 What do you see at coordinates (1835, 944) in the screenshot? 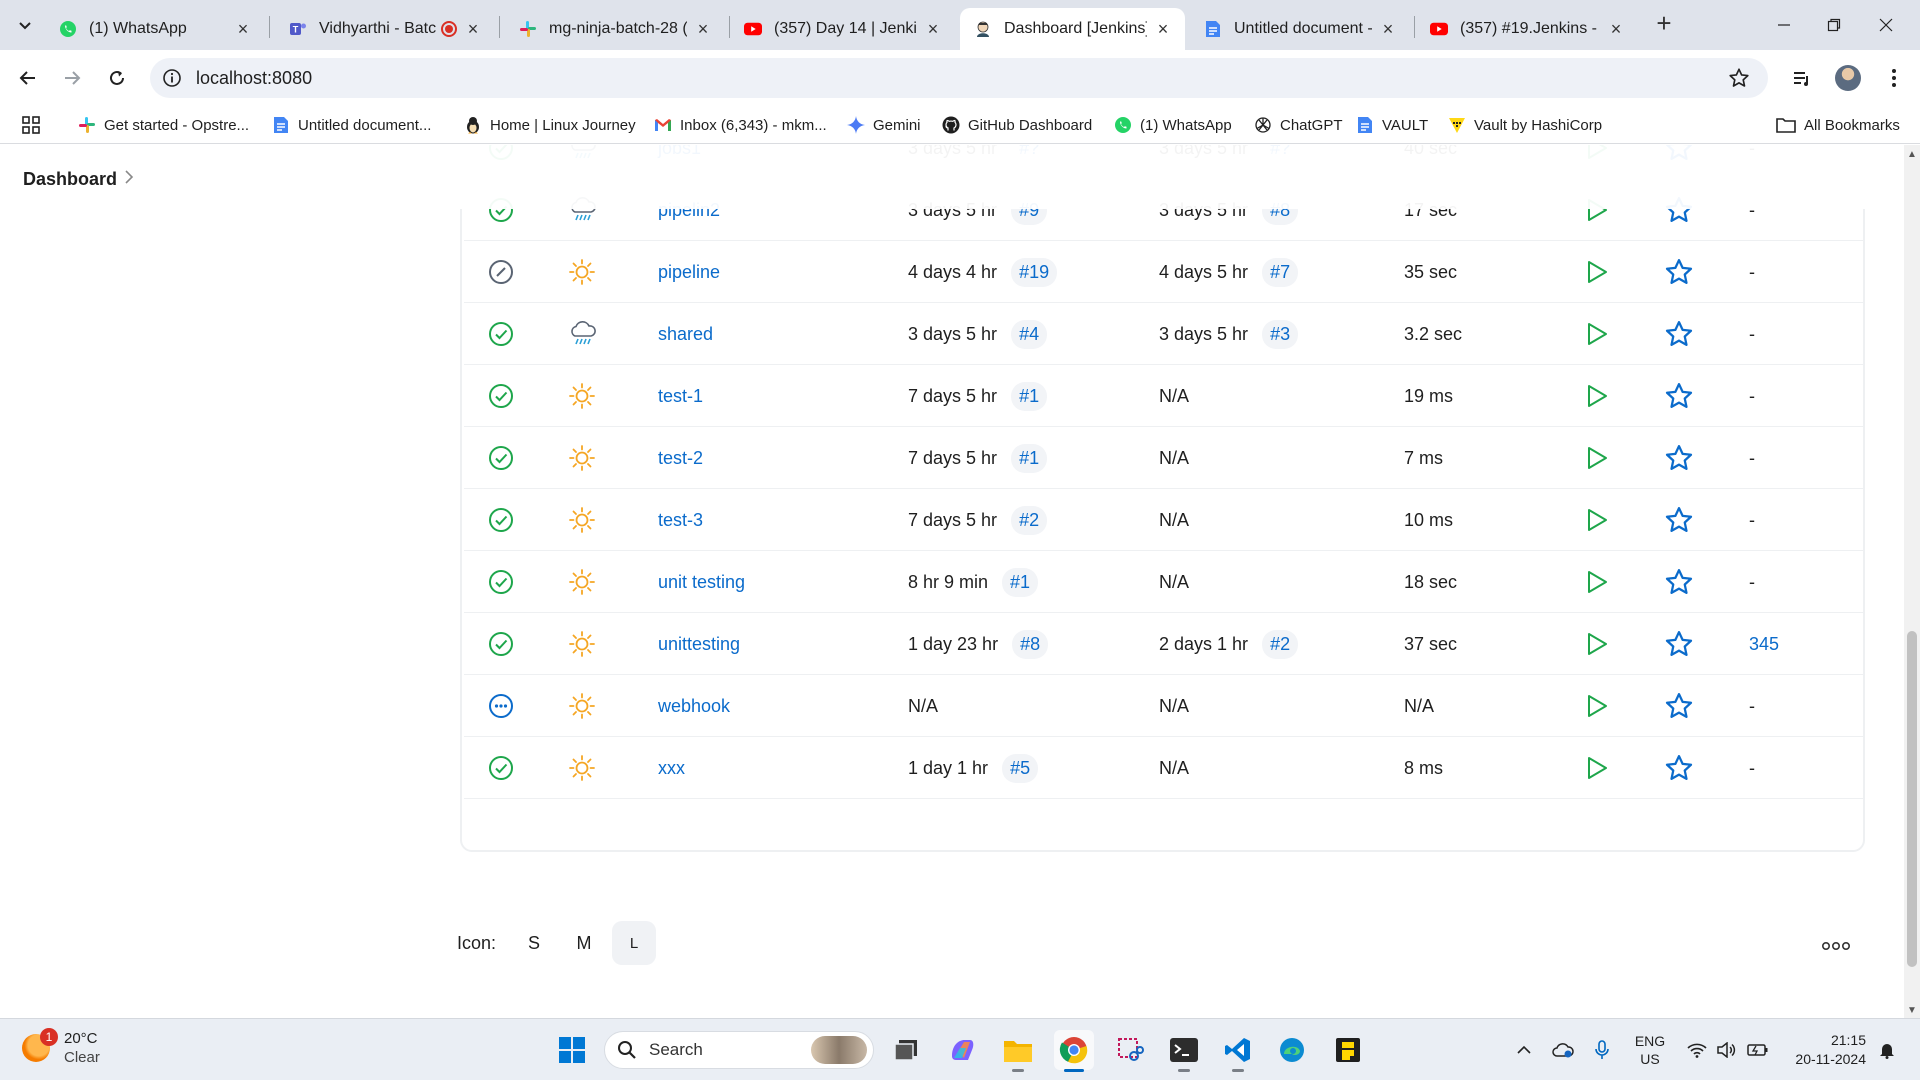
I see `more-options-icon` at bounding box center [1835, 944].